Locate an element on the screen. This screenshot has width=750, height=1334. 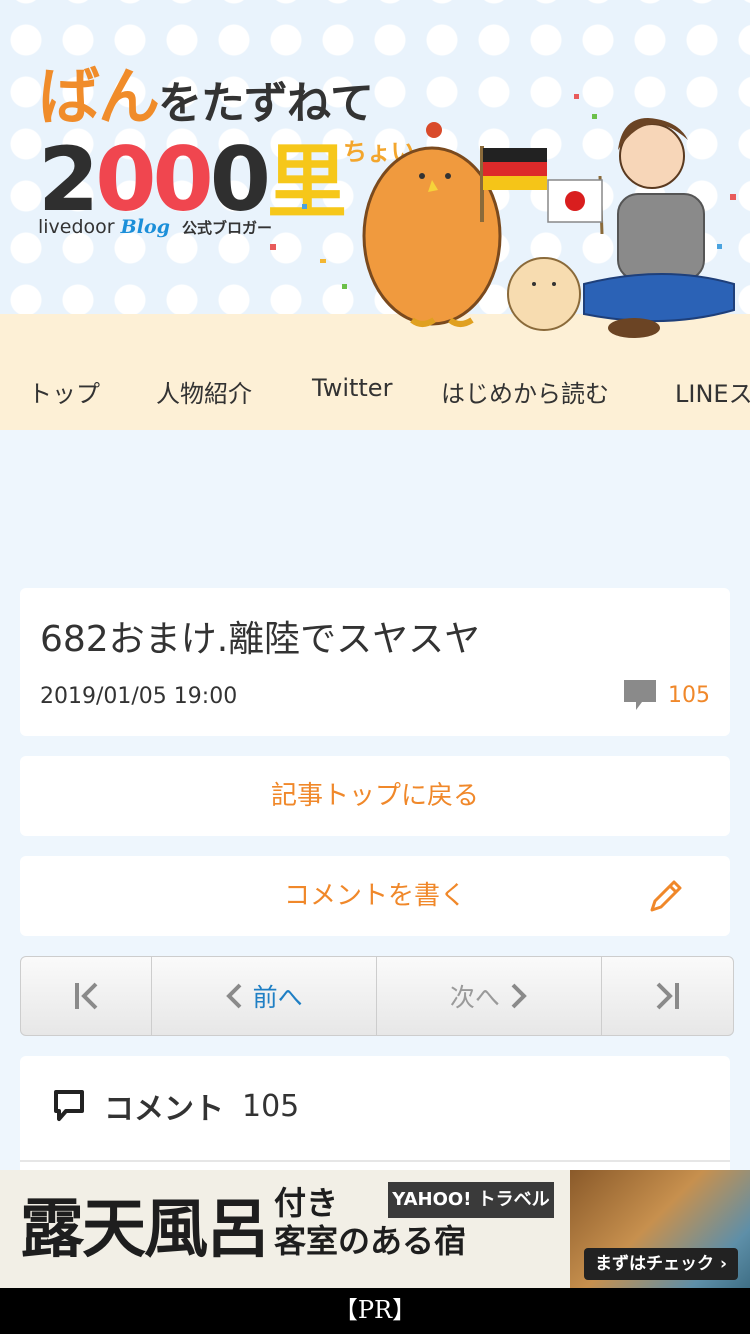
pager-first-button is located at coordinates (86, 996).